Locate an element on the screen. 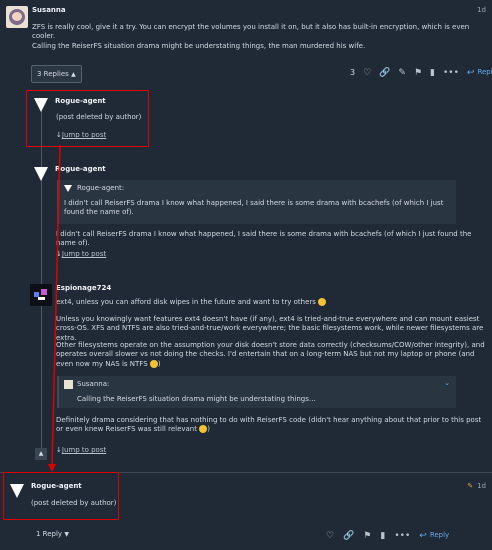  annotation-arrow is located at coordinates (54, 308).